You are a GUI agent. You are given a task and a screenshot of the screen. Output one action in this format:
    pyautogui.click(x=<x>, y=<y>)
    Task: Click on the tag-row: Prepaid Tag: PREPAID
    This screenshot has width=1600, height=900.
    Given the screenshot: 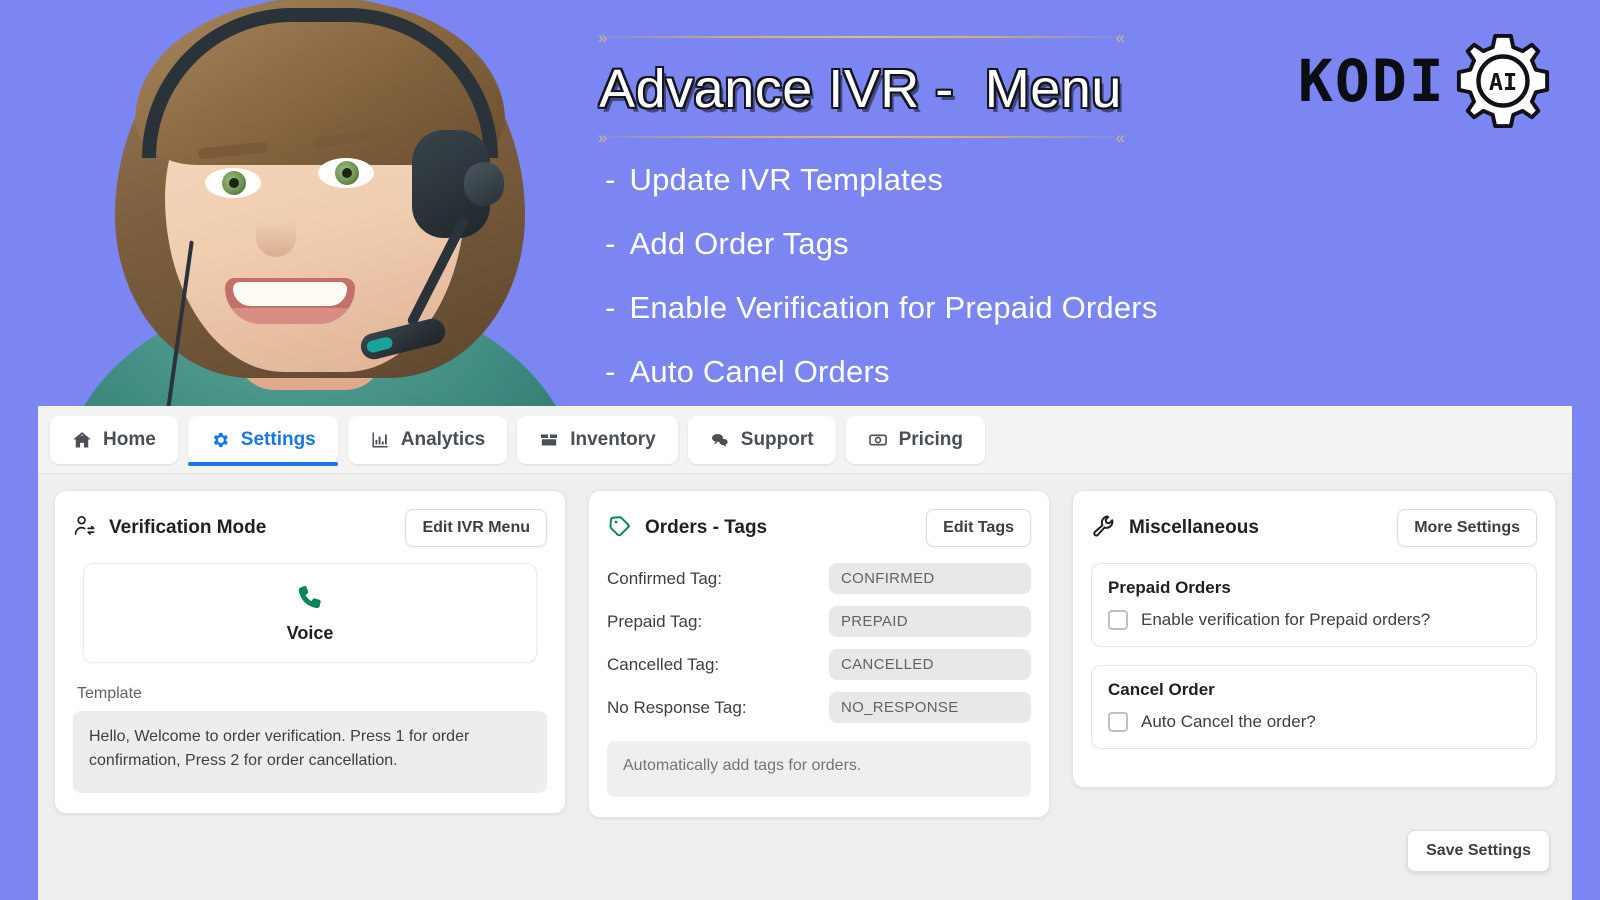 What is the action you would take?
    pyautogui.click(x=819, y=621)
    